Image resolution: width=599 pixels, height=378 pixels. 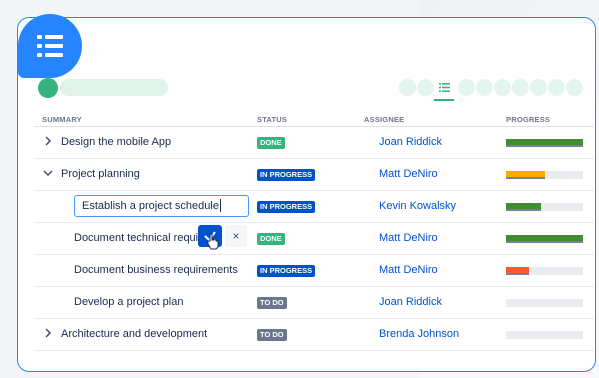 What do you see at coordinates (134, 334) in the screenshot?
I see `row-summary: Architecture and development` at bounding box center [134, 334].